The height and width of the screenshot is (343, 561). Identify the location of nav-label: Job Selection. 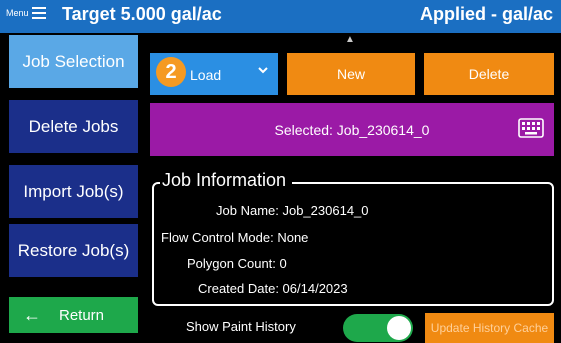
(73, 61).